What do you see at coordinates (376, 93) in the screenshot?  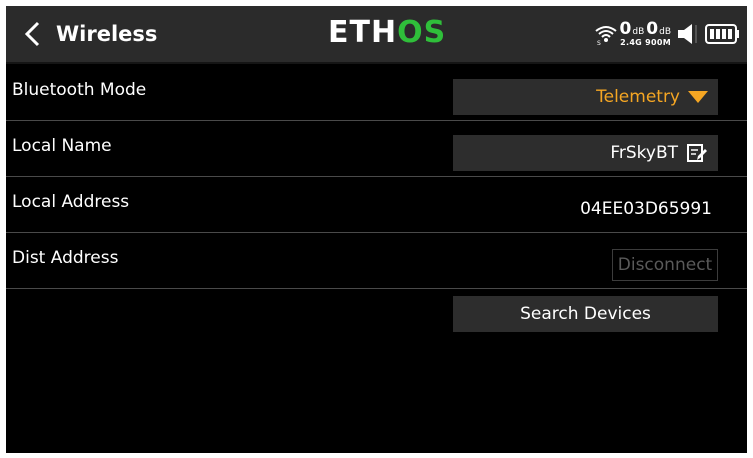 I see `row-bluetooth-mode: Bluetooth Mode Telemetry` at bounding box center [376, 93].